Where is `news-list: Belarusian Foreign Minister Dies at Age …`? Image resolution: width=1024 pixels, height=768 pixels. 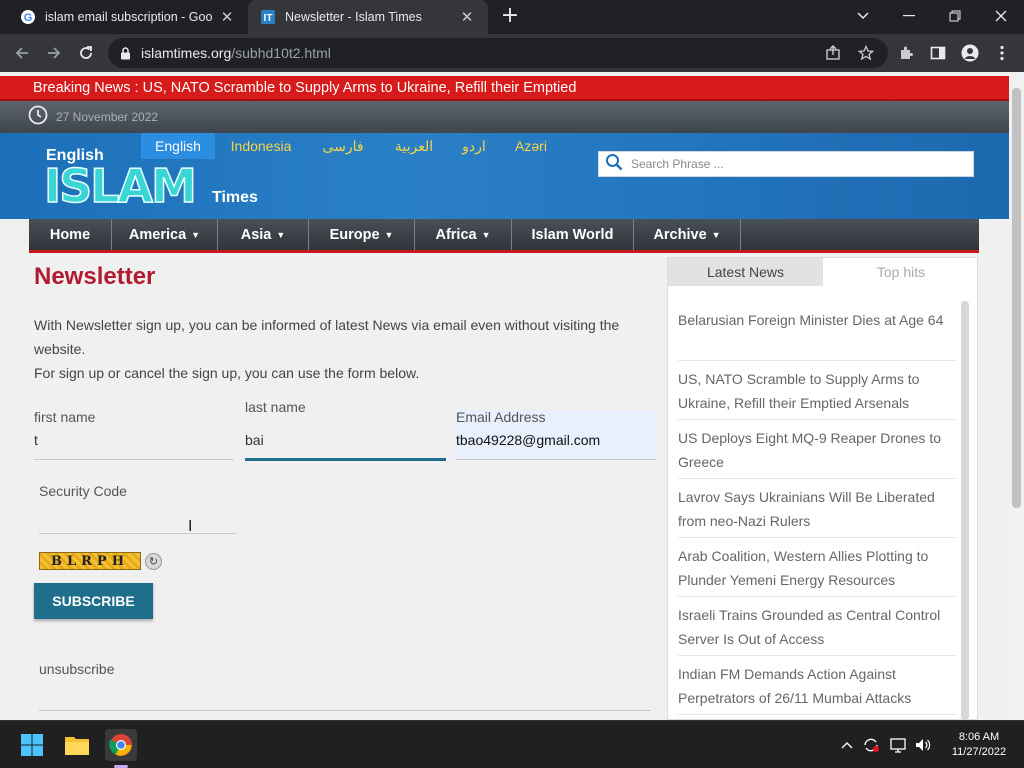 news-list: Belarusian Foreign Minister Dies at Age … is located at coordinates (817, 508).